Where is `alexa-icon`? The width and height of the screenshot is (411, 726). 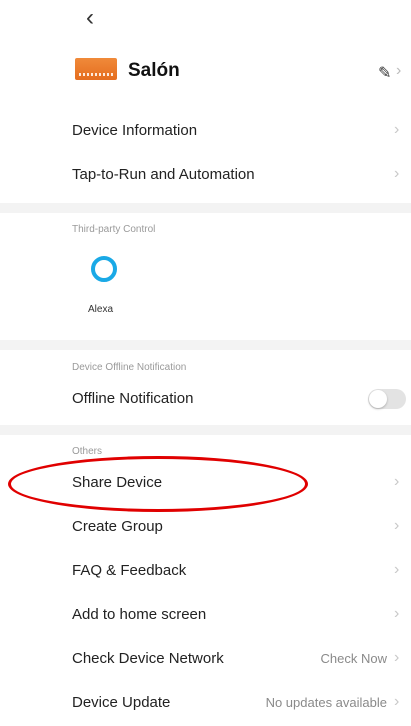
alexa-icon is located at coordinates (104, 269).